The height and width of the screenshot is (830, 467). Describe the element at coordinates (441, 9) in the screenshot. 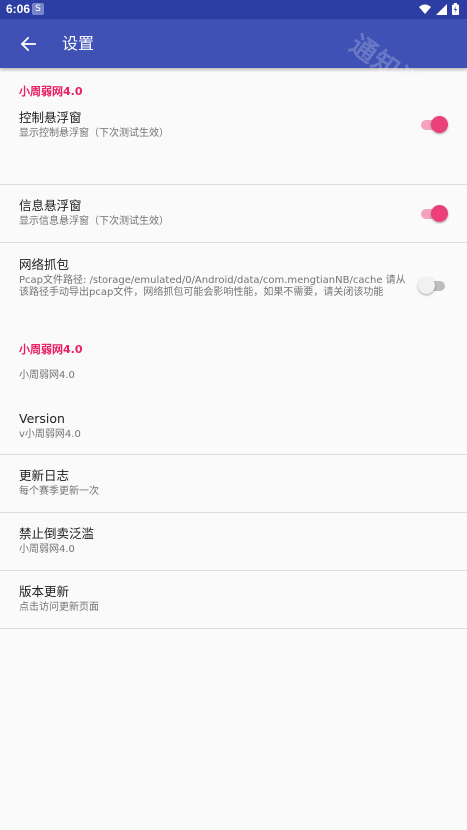

I see `signal-icon` at that location.